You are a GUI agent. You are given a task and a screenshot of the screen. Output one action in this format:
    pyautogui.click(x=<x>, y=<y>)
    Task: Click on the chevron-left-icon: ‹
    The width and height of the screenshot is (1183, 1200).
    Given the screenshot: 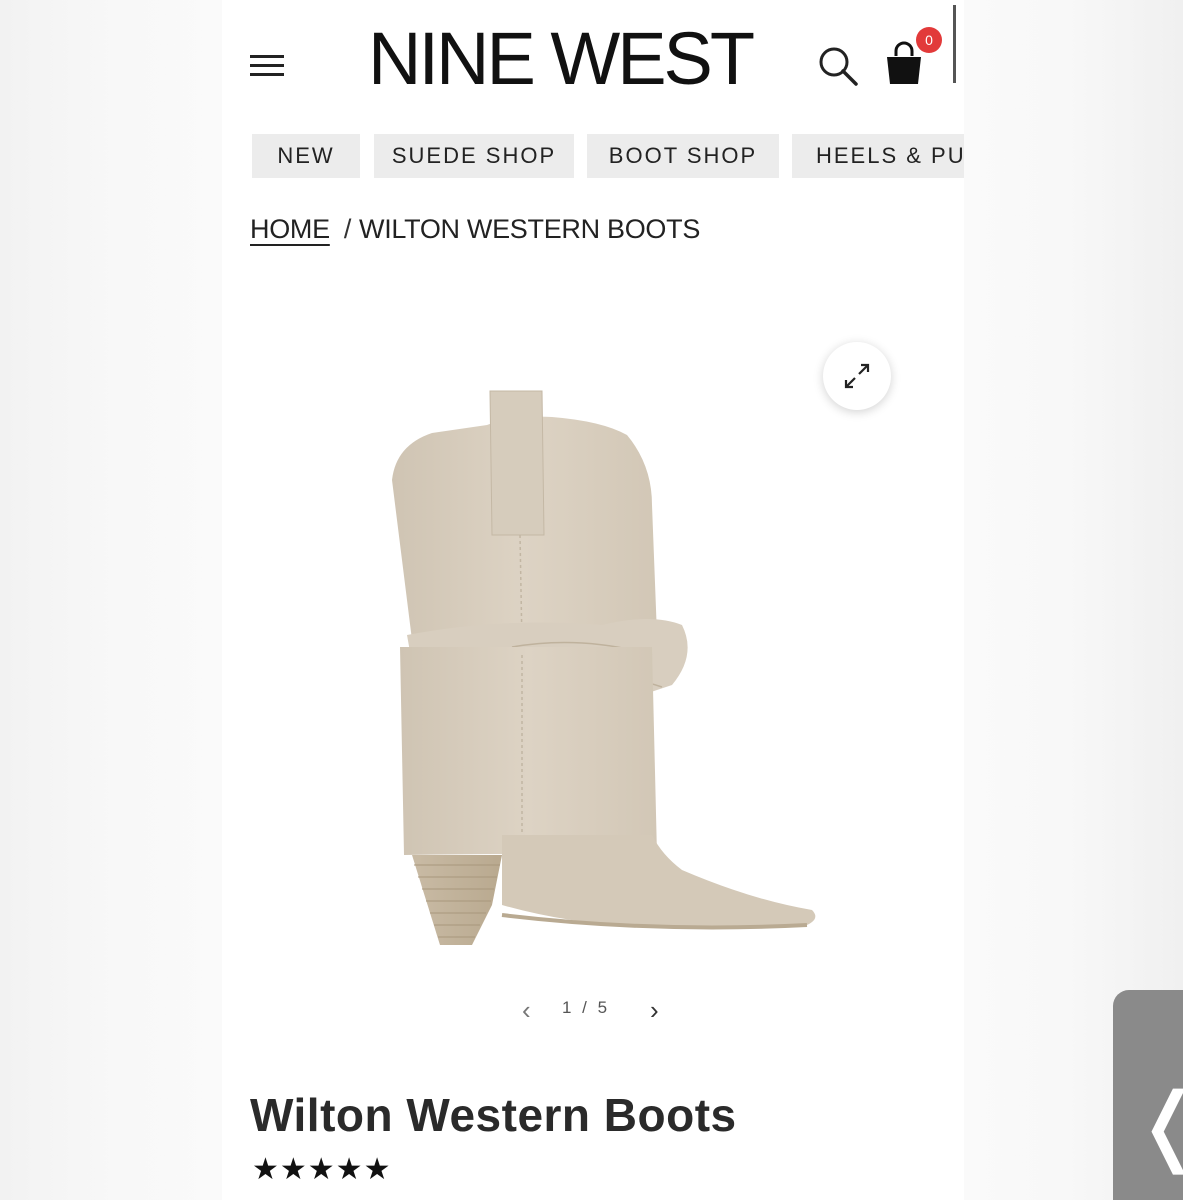 What is the action you would take?
    pyautogui.click(x=526, y=1010)
    